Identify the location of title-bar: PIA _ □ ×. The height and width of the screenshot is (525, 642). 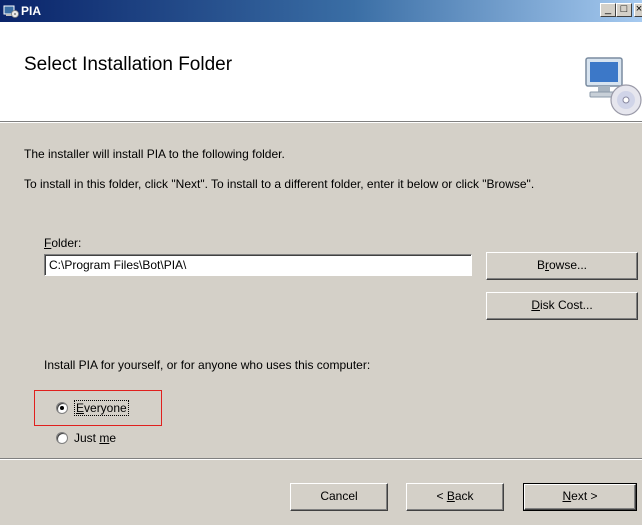
(321, 11).